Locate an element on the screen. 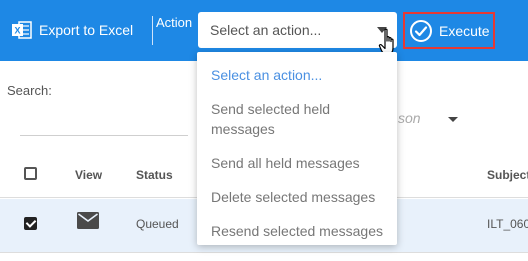 The width and height of the screenshot is (528, 261). menu-item-delete-selected: Delete selected messages is located at coordinates (297, 197).